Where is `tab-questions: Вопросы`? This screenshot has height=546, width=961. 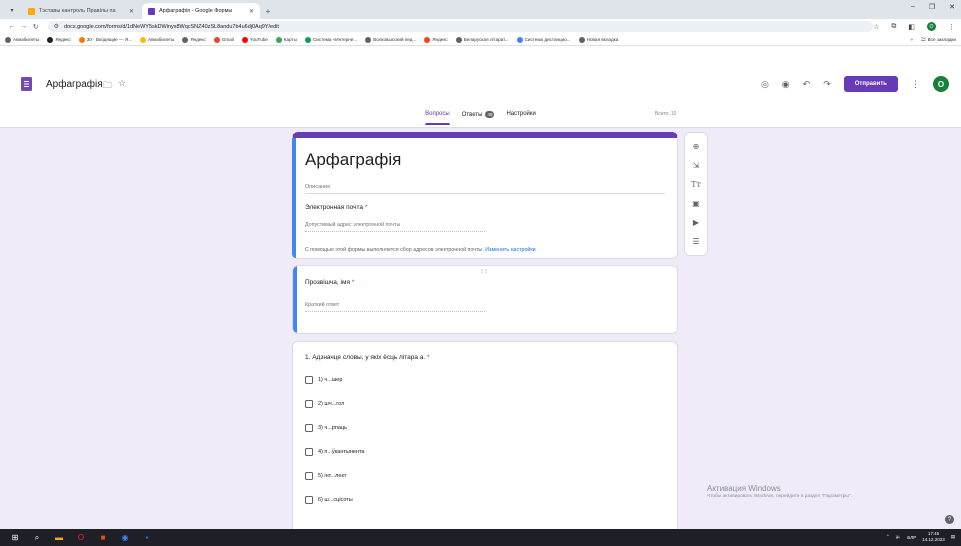
tab-questions: Вопросы is located at coordinates (437, 116).